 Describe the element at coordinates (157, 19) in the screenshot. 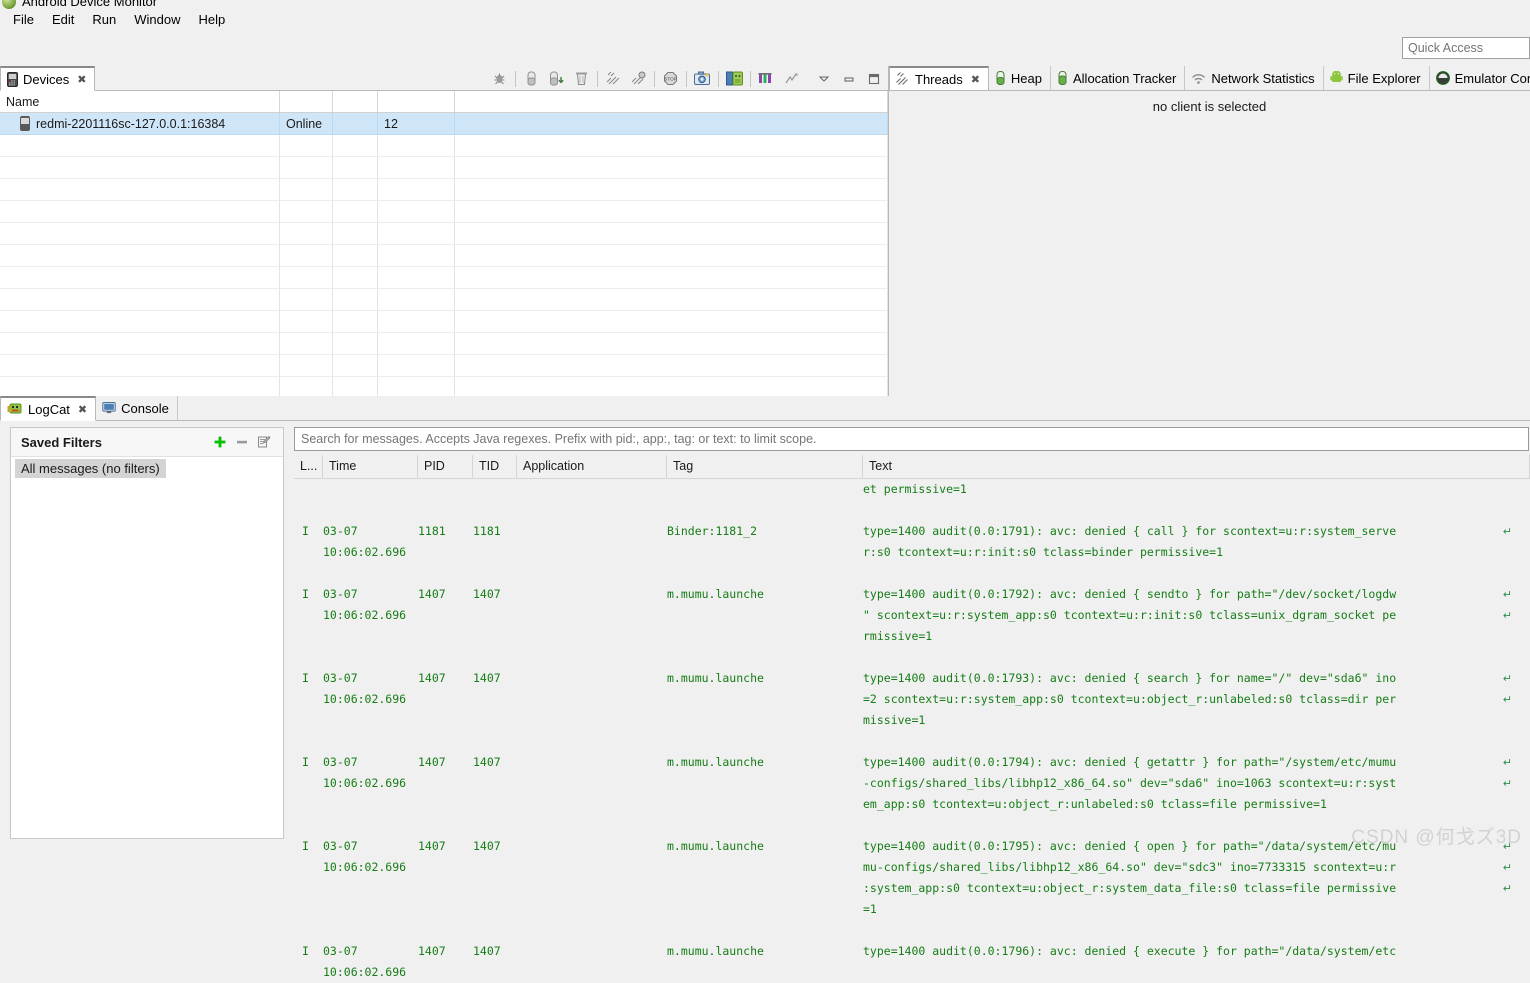

I see `menu-item-window: Window` at that location.